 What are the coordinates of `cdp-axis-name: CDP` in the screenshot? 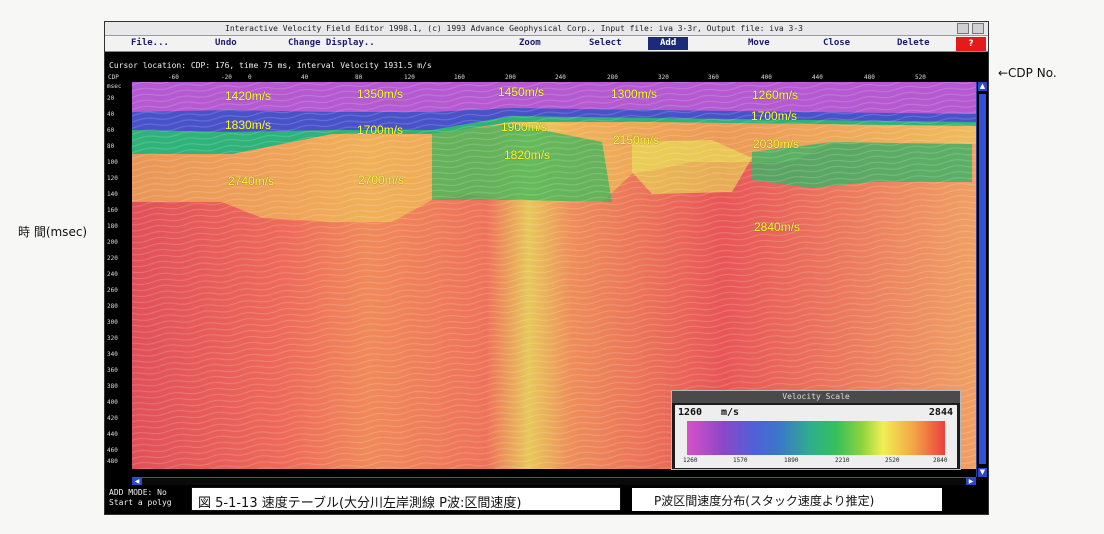 It's located at (113, 77).